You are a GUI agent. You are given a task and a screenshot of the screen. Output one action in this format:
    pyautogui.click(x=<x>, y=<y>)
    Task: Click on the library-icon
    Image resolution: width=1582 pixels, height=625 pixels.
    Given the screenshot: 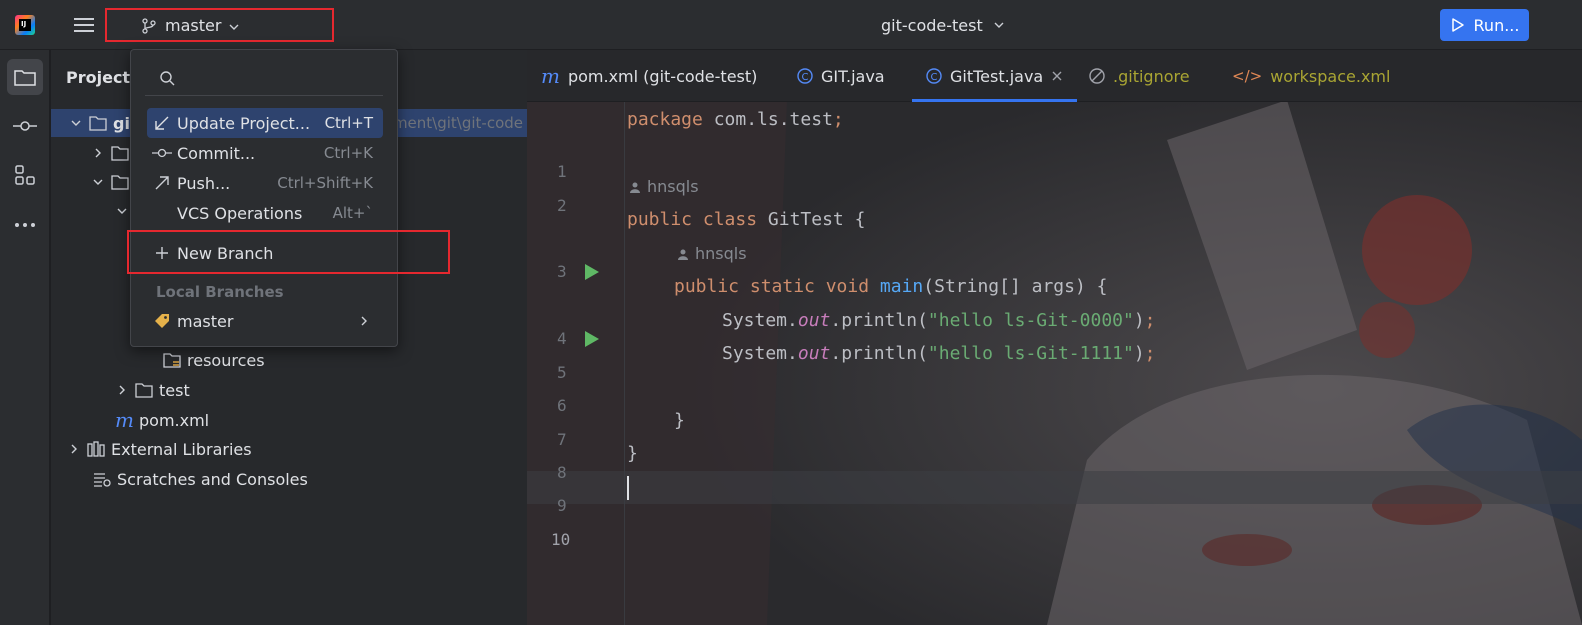 What is the action you would take?
    pyautogui.click(x=96, y=449)
    